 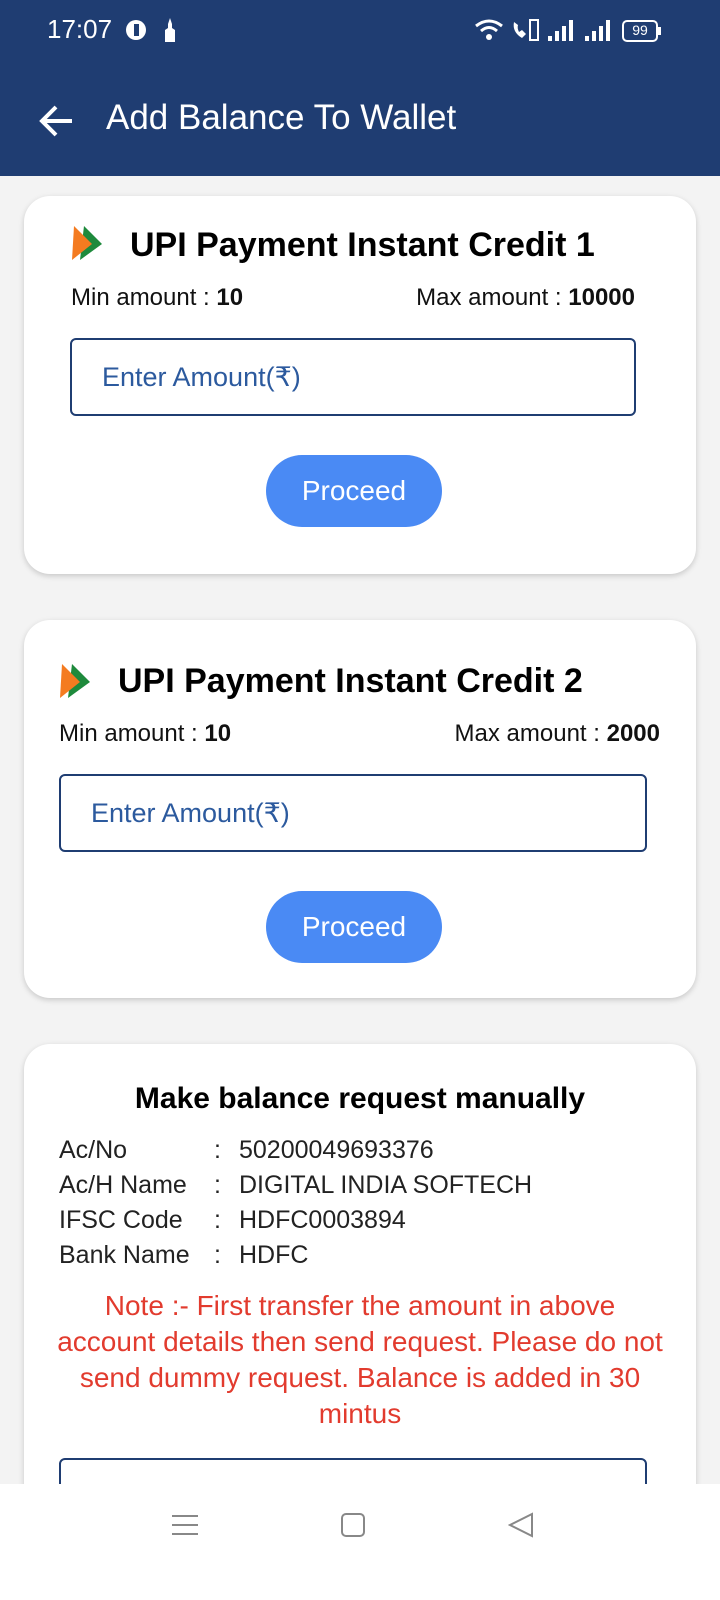 I want to click on row-label: Bank Name, so click(x=124, y=1255).